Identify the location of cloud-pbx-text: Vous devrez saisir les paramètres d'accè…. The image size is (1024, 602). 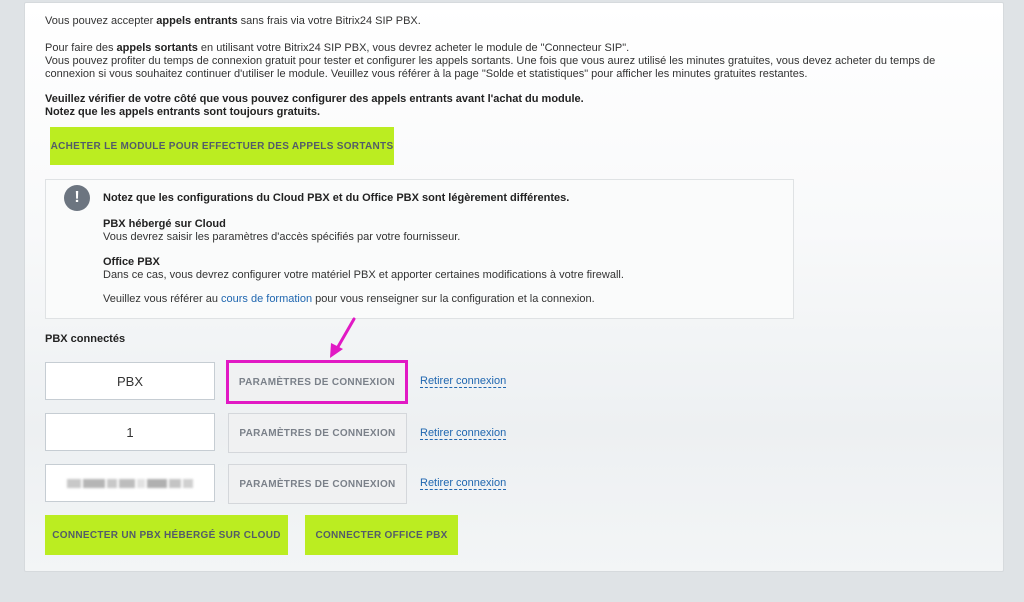
(282, 237).